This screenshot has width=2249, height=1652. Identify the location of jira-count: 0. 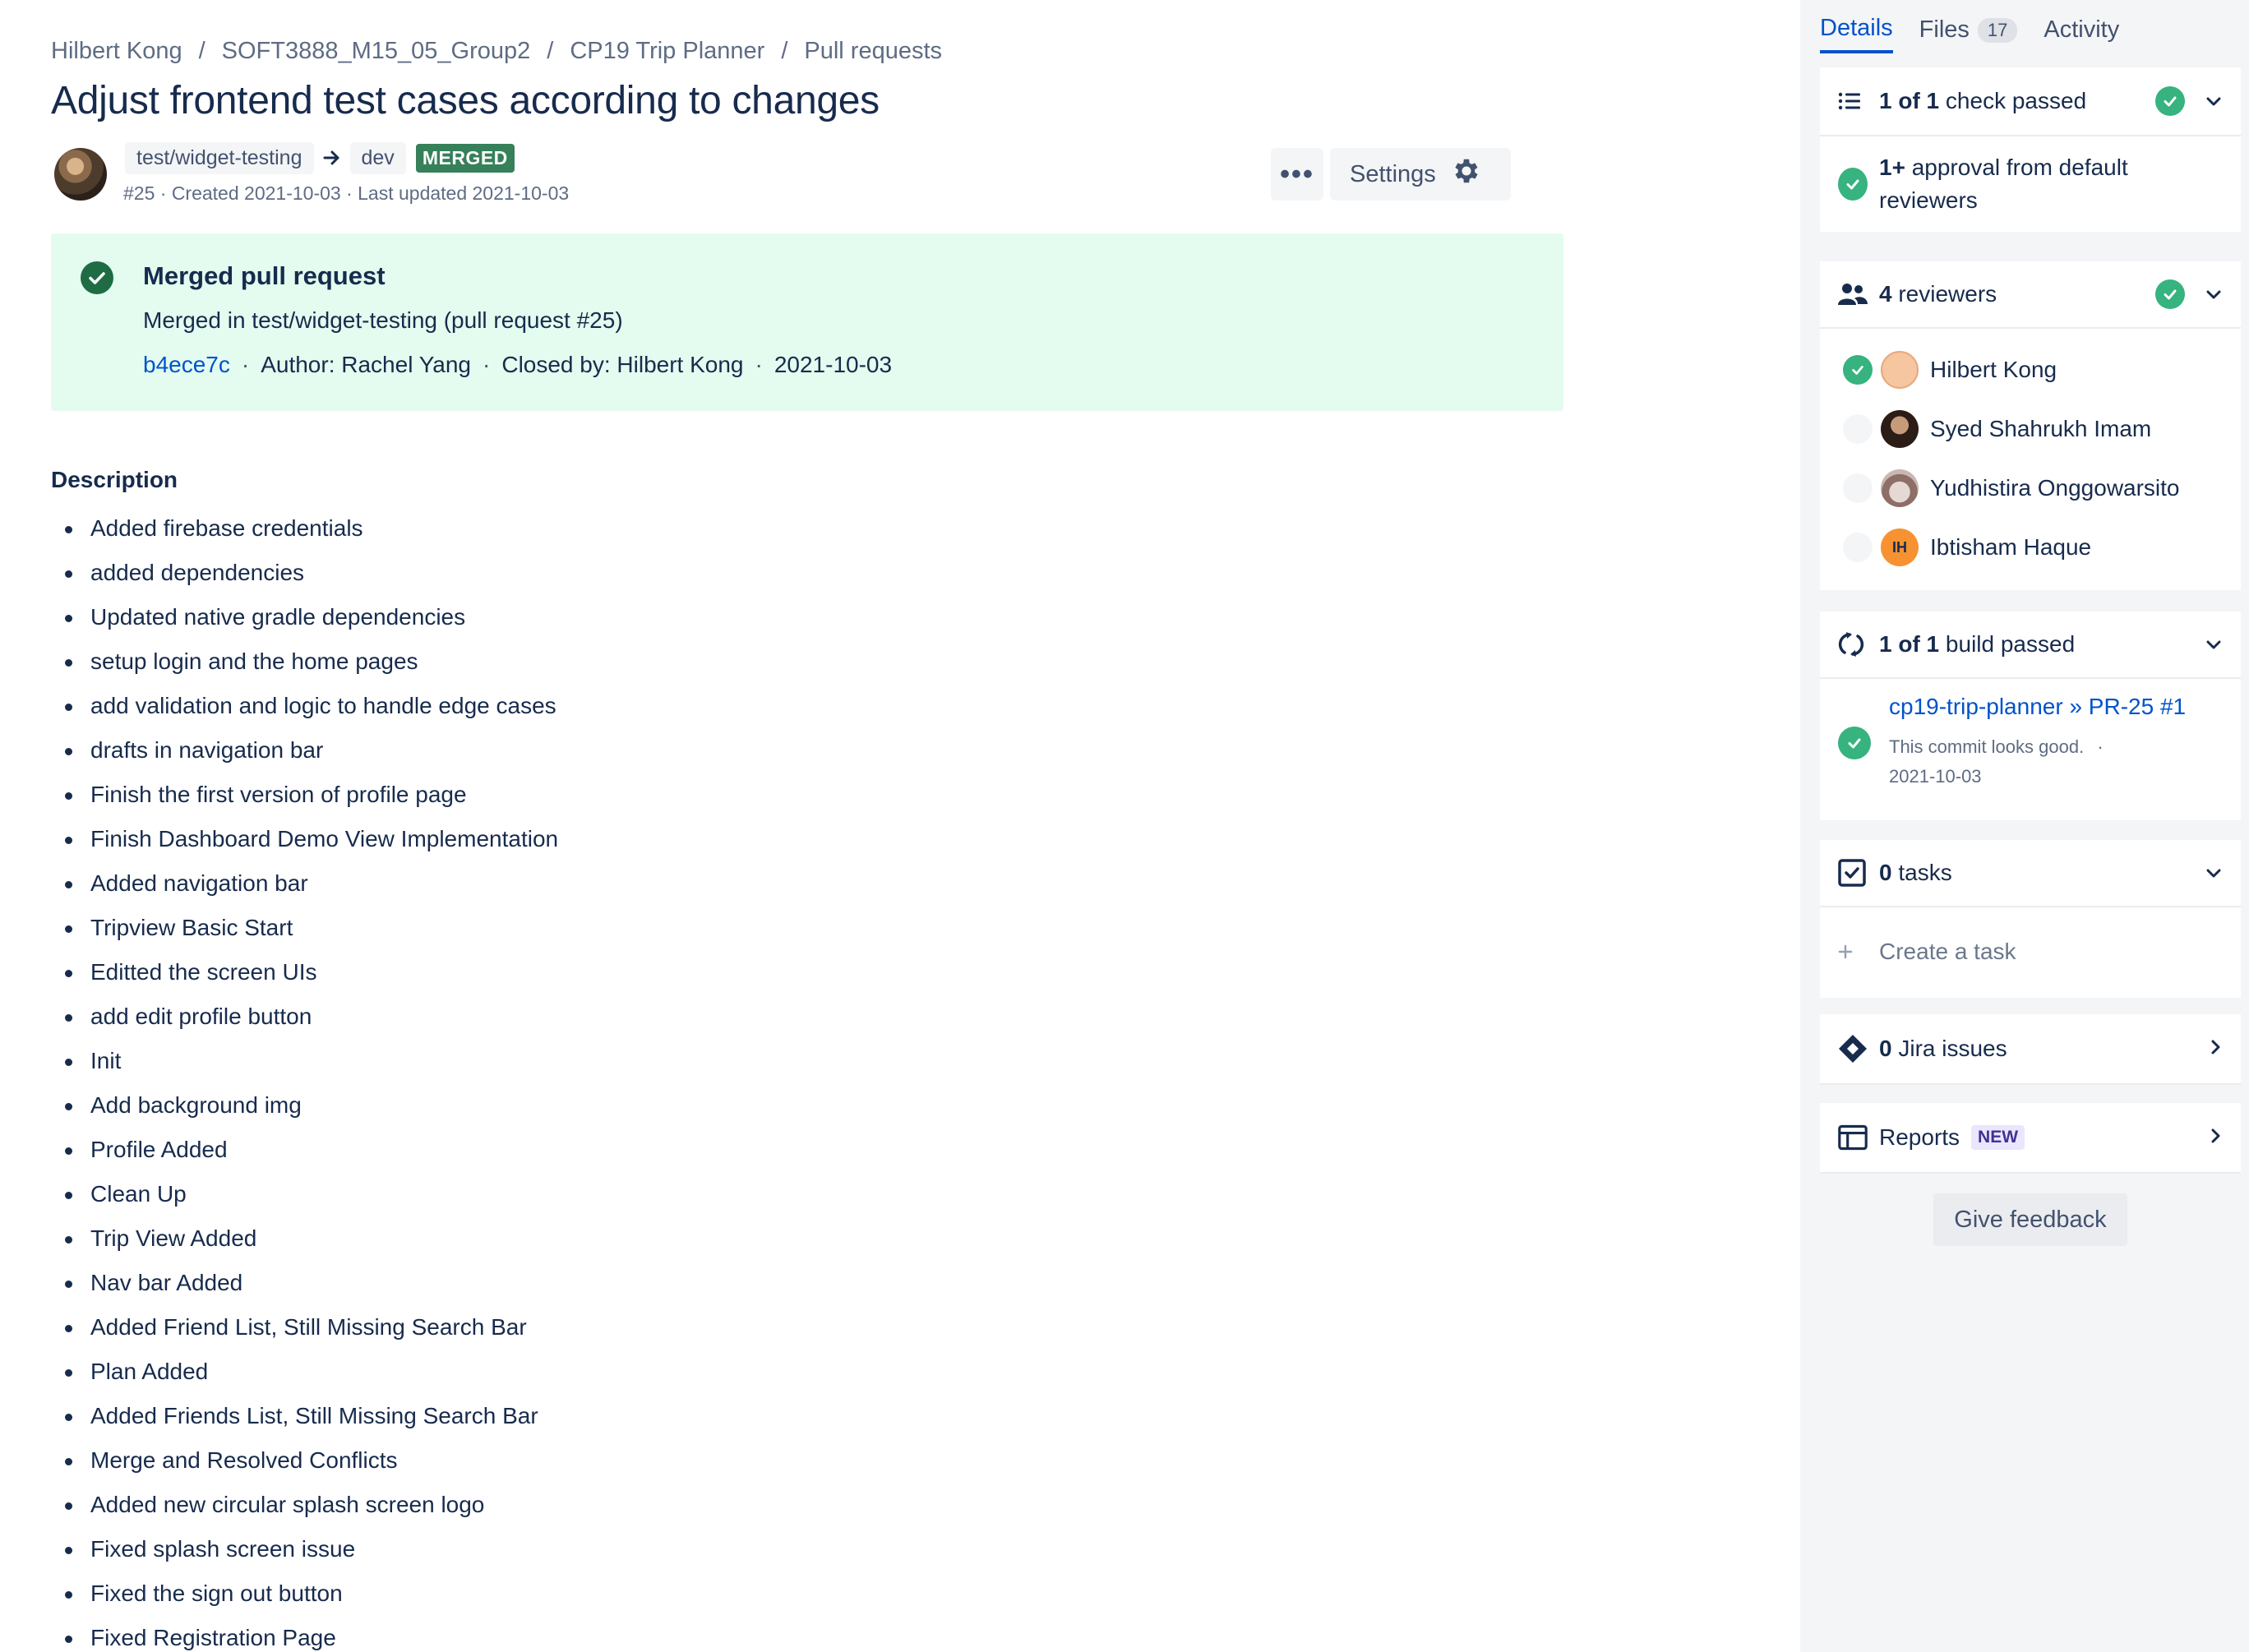
(1885, 1048).